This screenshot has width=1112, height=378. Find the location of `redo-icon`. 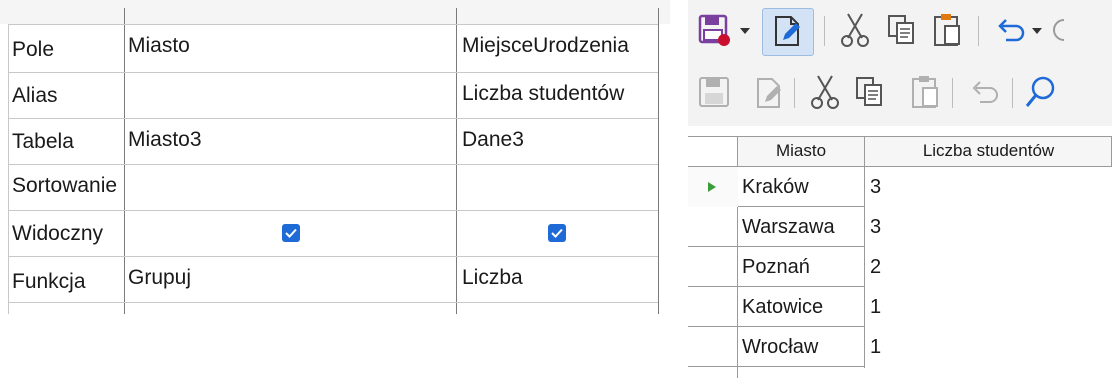

redo-icon is located at coordinates (1065, 30).